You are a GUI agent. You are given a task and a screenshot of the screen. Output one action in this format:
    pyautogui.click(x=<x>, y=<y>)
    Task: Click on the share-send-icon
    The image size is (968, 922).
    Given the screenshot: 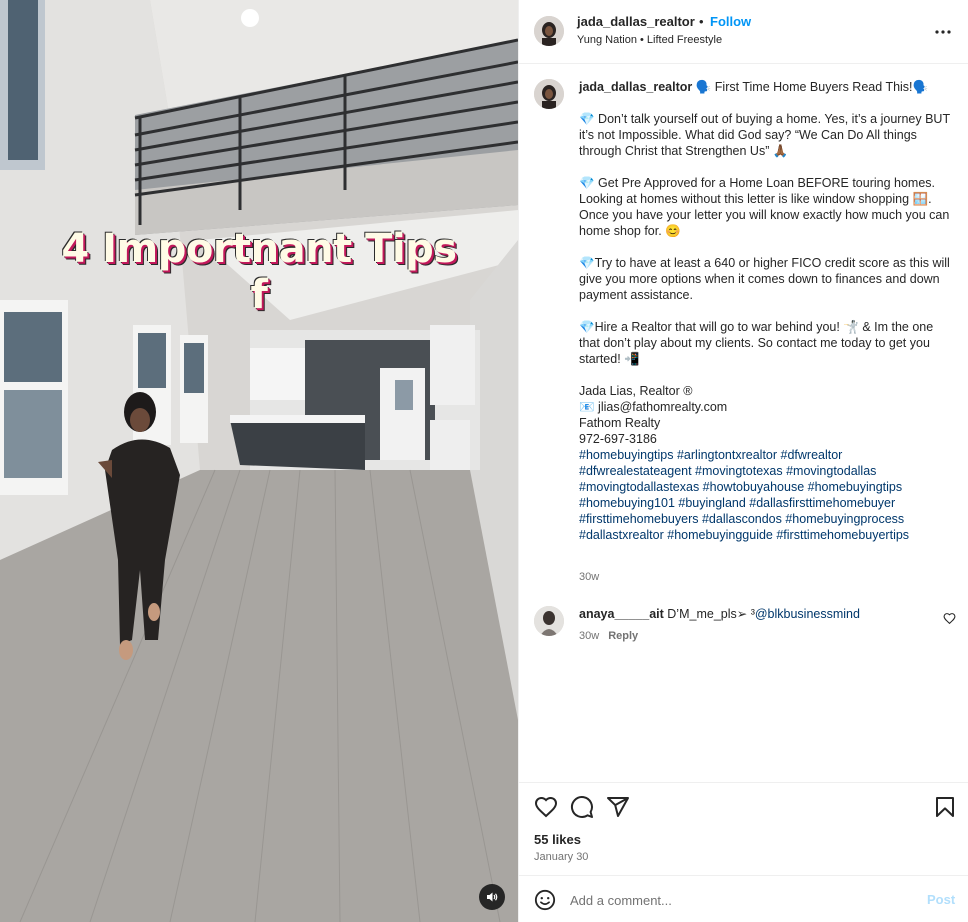 What is the action you would take?
    pyautogui.click(x=618, y=807)
    